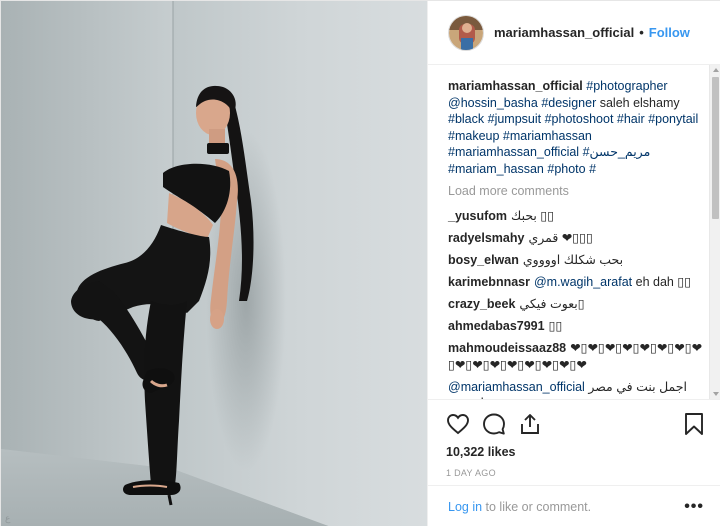 Image resolution: width=720 pixels, height=526 pixels. I want to click on load-more-comments-button: Load more comments, so click(578, 191).